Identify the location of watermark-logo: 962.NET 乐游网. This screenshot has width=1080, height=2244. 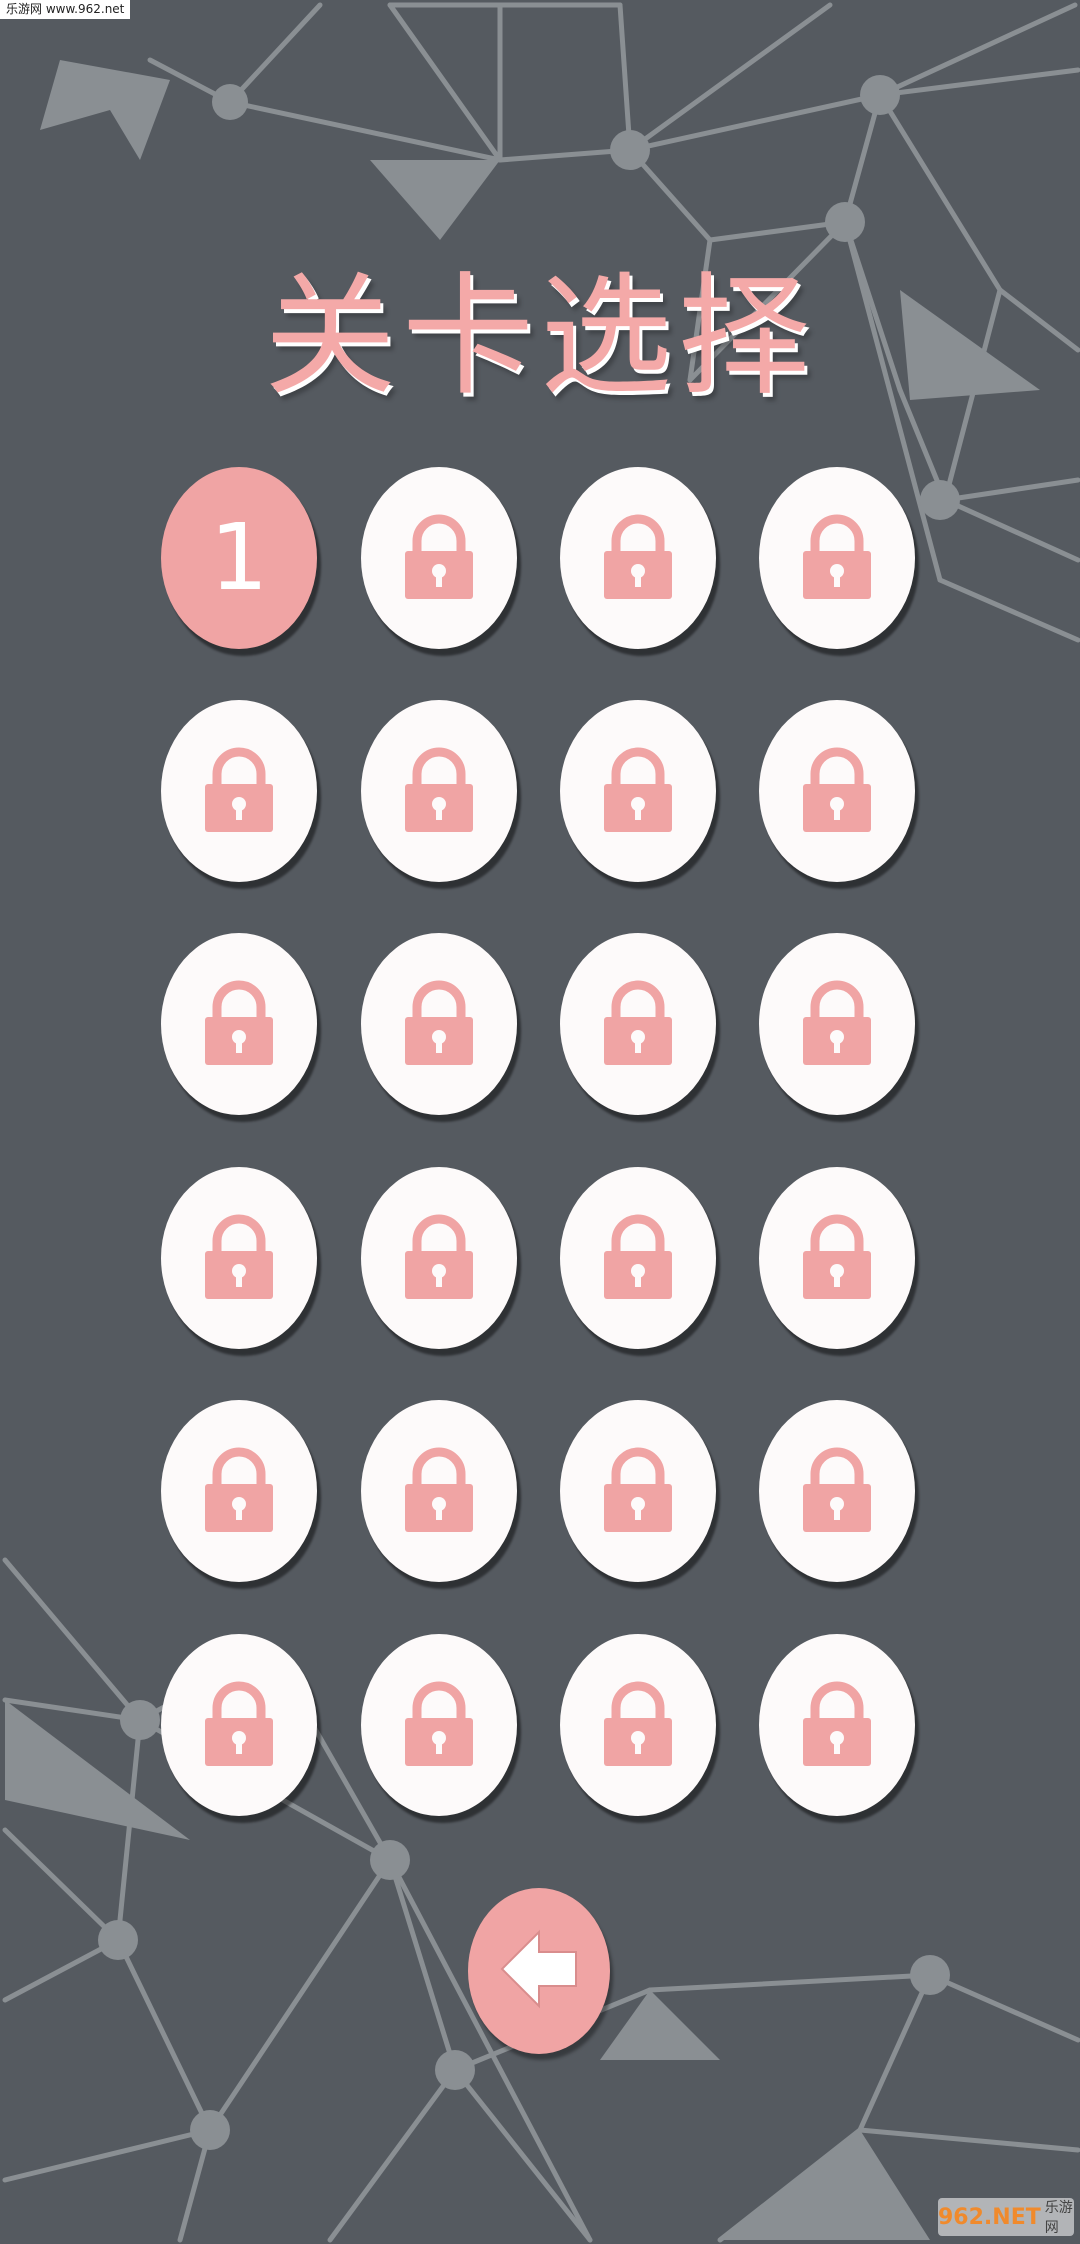
(1006, 2217).